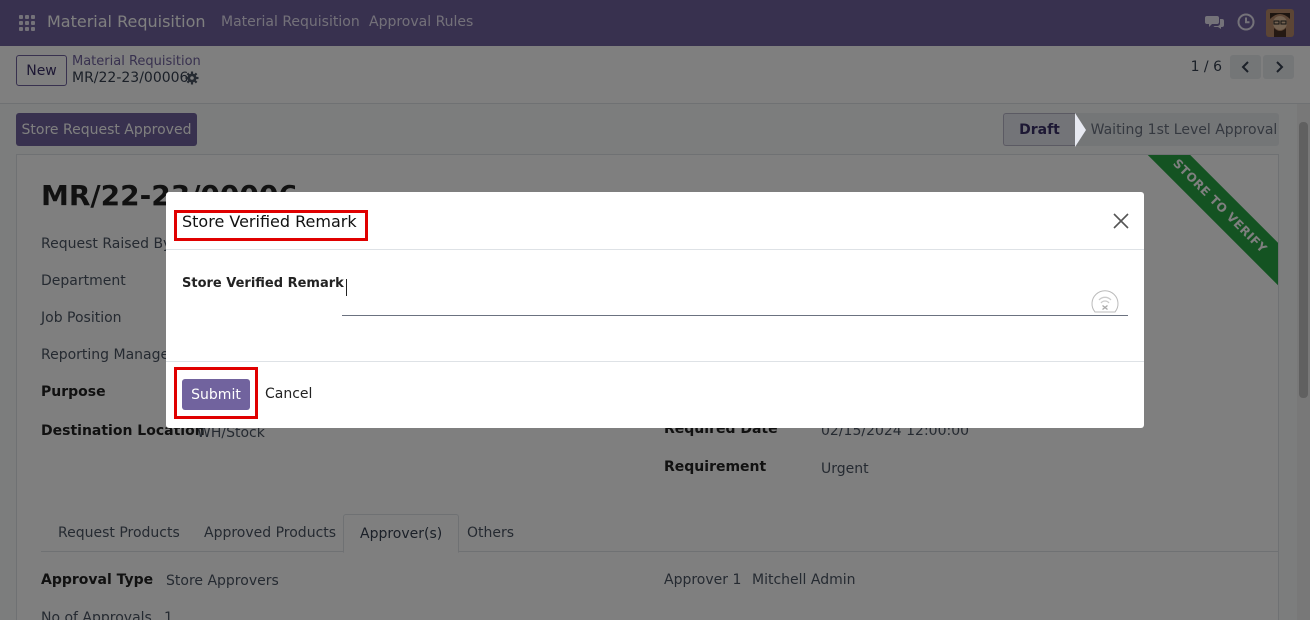 This screenshot has height=620, width=1310. I want to click on cancel-button: Cancel, so click(288, 394).